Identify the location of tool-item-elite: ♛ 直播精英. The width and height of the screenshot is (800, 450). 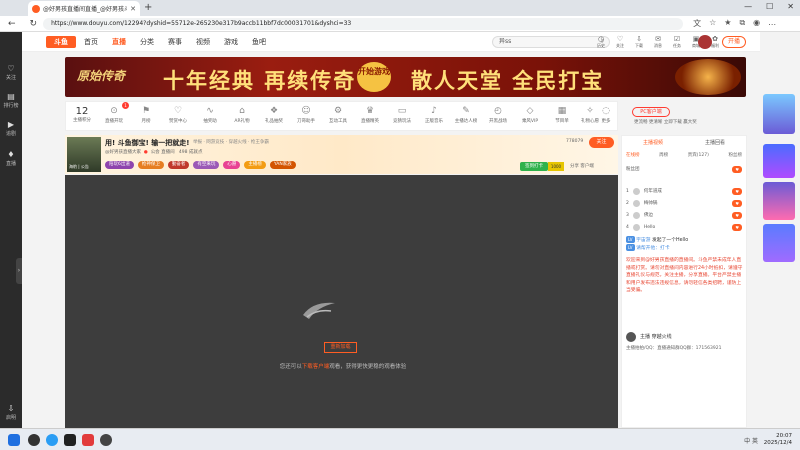
(370, 115).